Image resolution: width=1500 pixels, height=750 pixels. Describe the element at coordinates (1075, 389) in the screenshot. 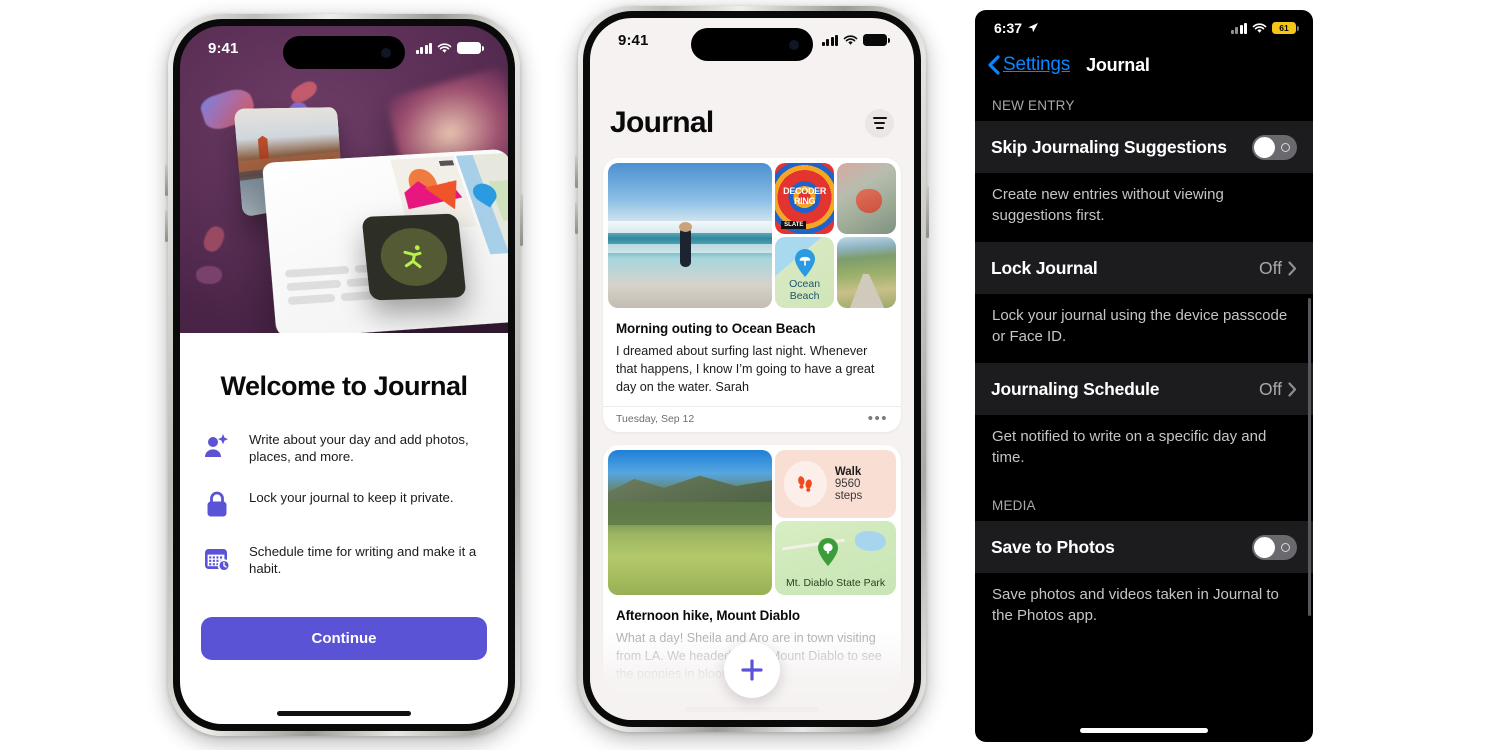

I see `setting-label: Journaling Schedule` at that location.